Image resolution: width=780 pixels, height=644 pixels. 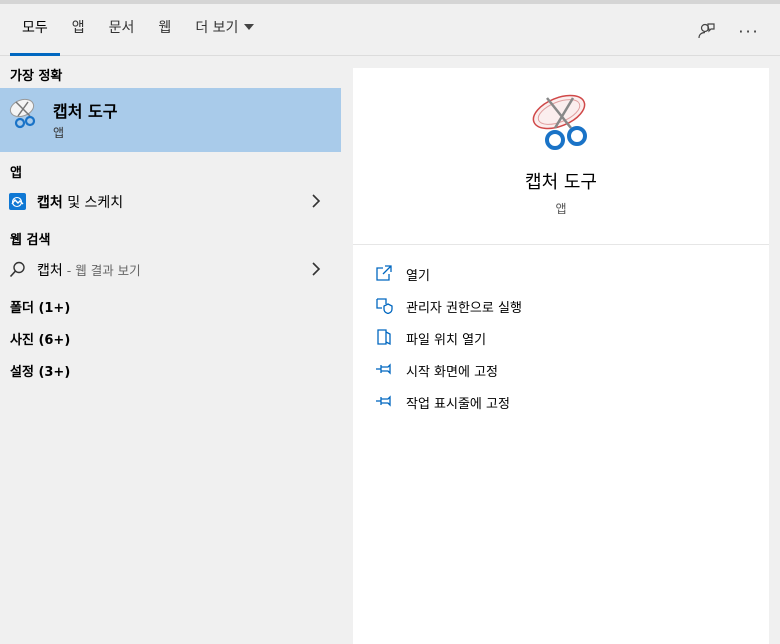 What do you see at coordinates (93, 203) in the screenshot?
I see `app-result-rest: 및 스케치` at bounding box center [93, 203].